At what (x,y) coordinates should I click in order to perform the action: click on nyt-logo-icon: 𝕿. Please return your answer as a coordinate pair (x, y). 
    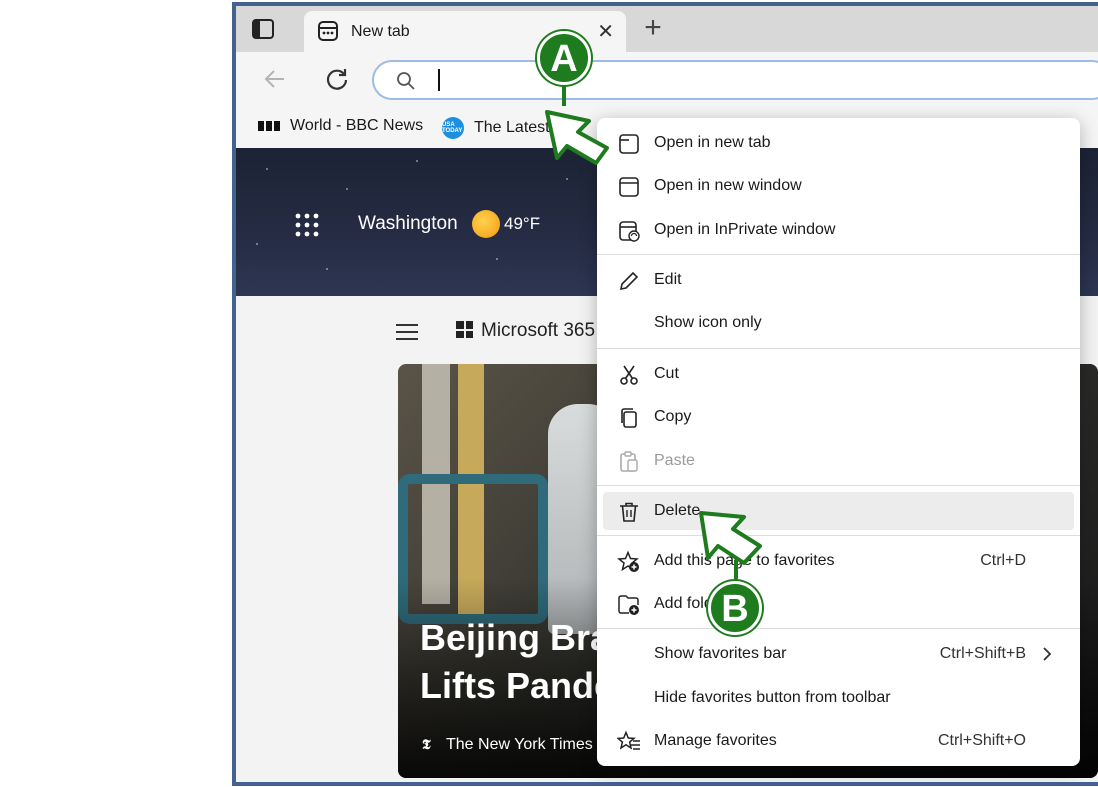
    Looking at the image, I should click on (426, 745).